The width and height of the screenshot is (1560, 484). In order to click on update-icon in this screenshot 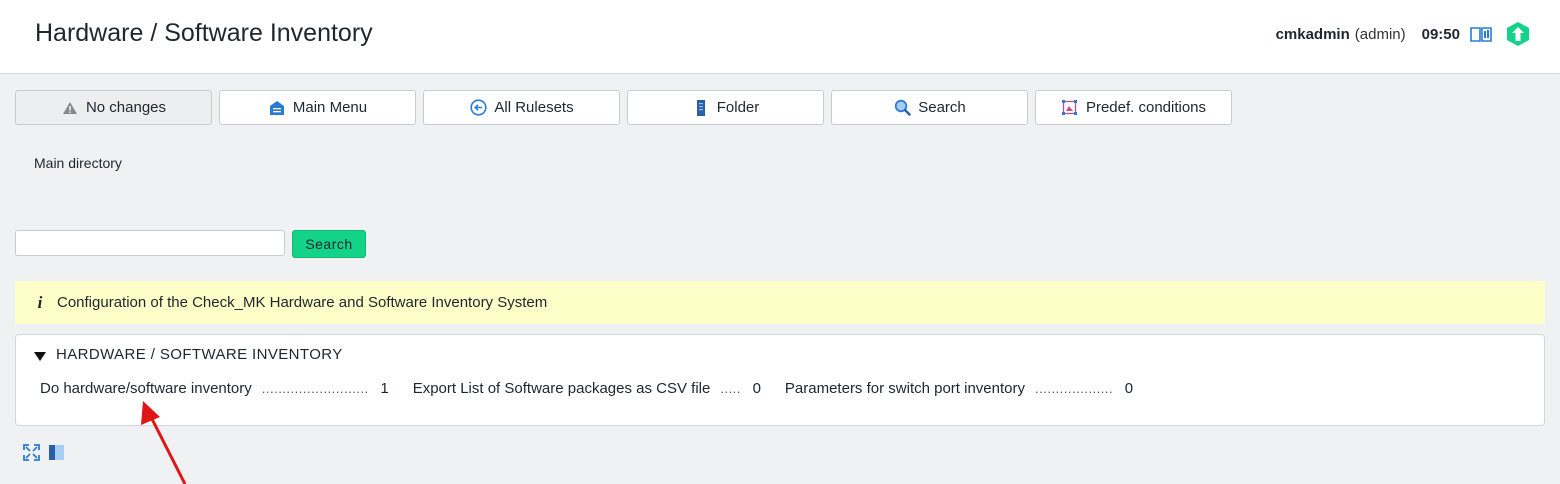, I will do `click(1518, 34)`.